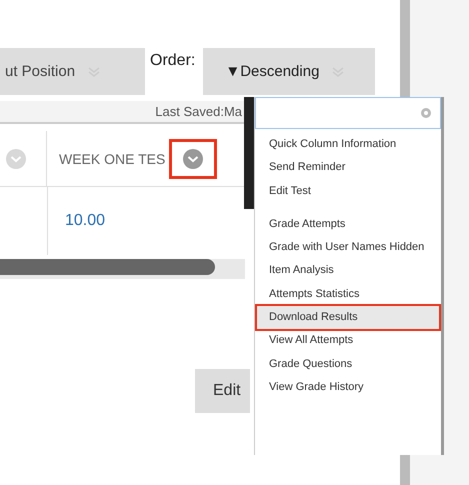 This screenshot has height=485, width=469. I want to click on menu-item: Item Analysis, so click(345, 271).